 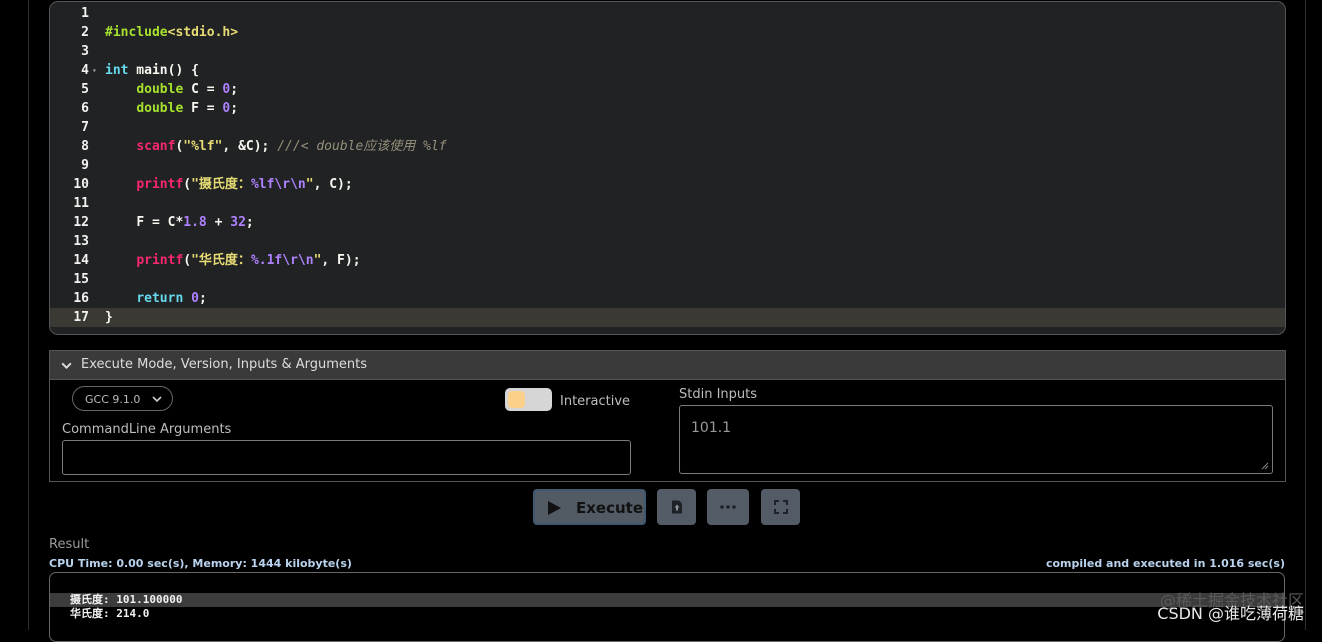 What do you see at coordinates (85, 146) in the screenshot?
I see `line-number: 8` at bounding box center [85, 146].